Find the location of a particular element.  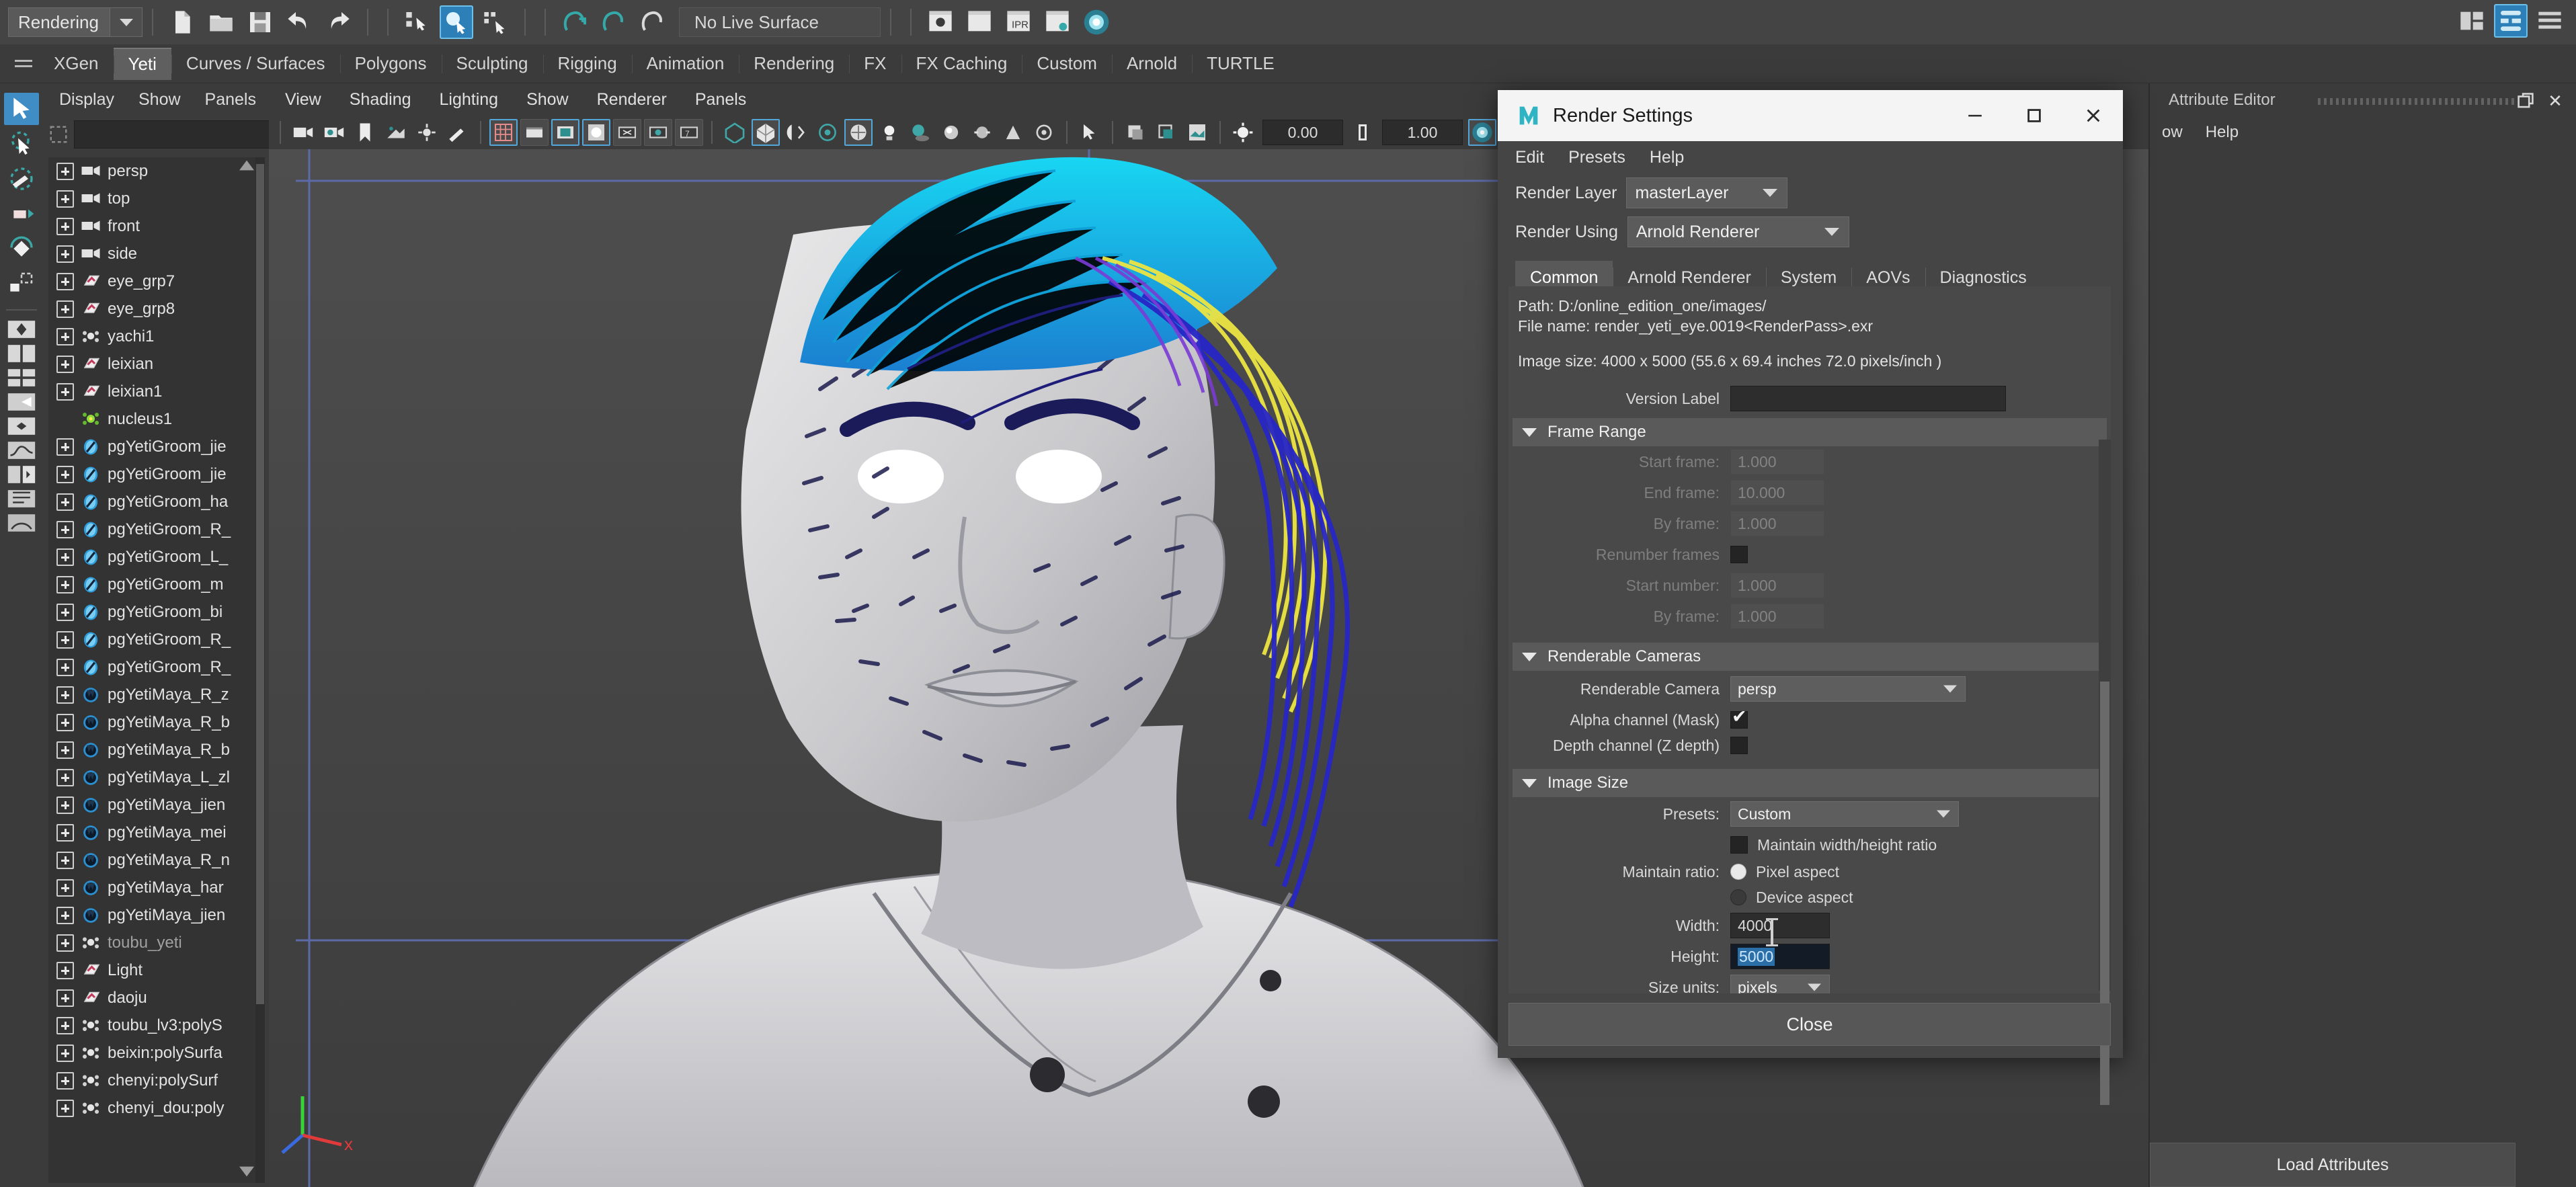

gamma-value-field: 1.00 is located at coordinates (1422, 132).